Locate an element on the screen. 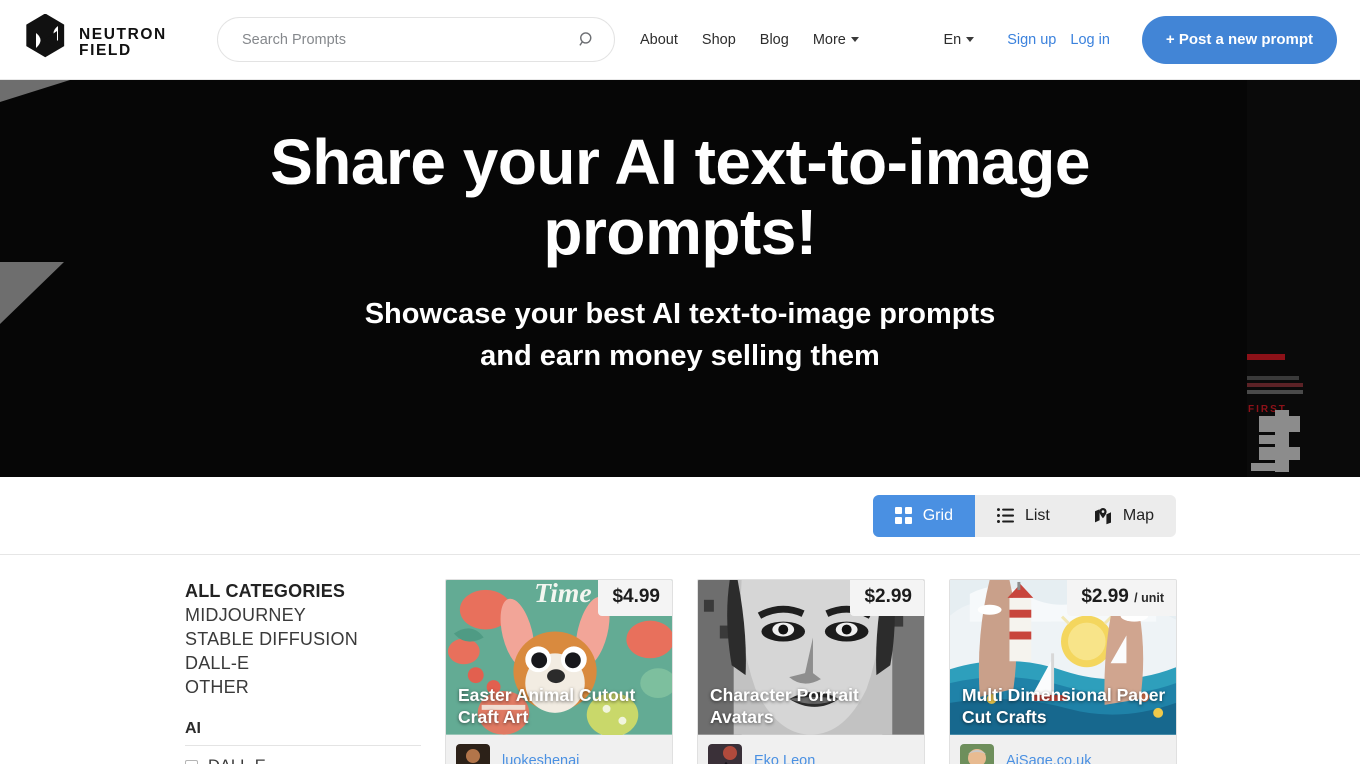  view-toggle-map: Map is located at coordinates (1124, 516).